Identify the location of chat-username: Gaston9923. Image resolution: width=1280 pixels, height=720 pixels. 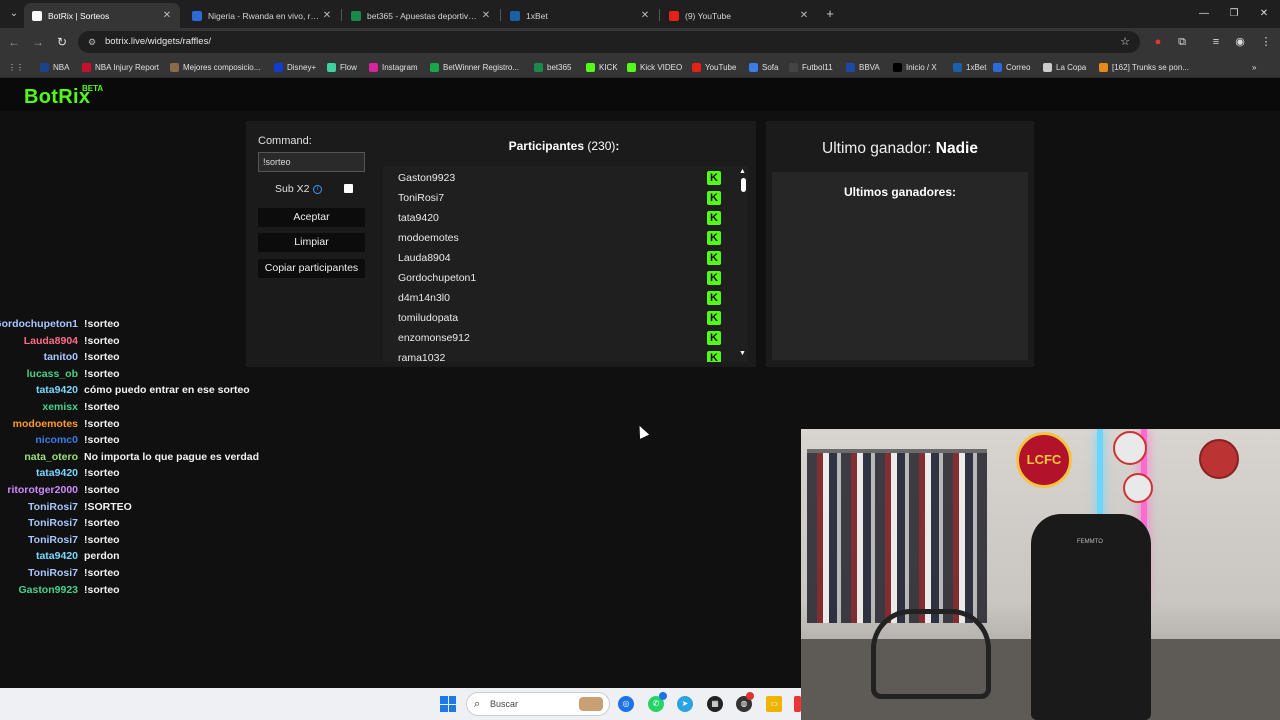
(48, 590).